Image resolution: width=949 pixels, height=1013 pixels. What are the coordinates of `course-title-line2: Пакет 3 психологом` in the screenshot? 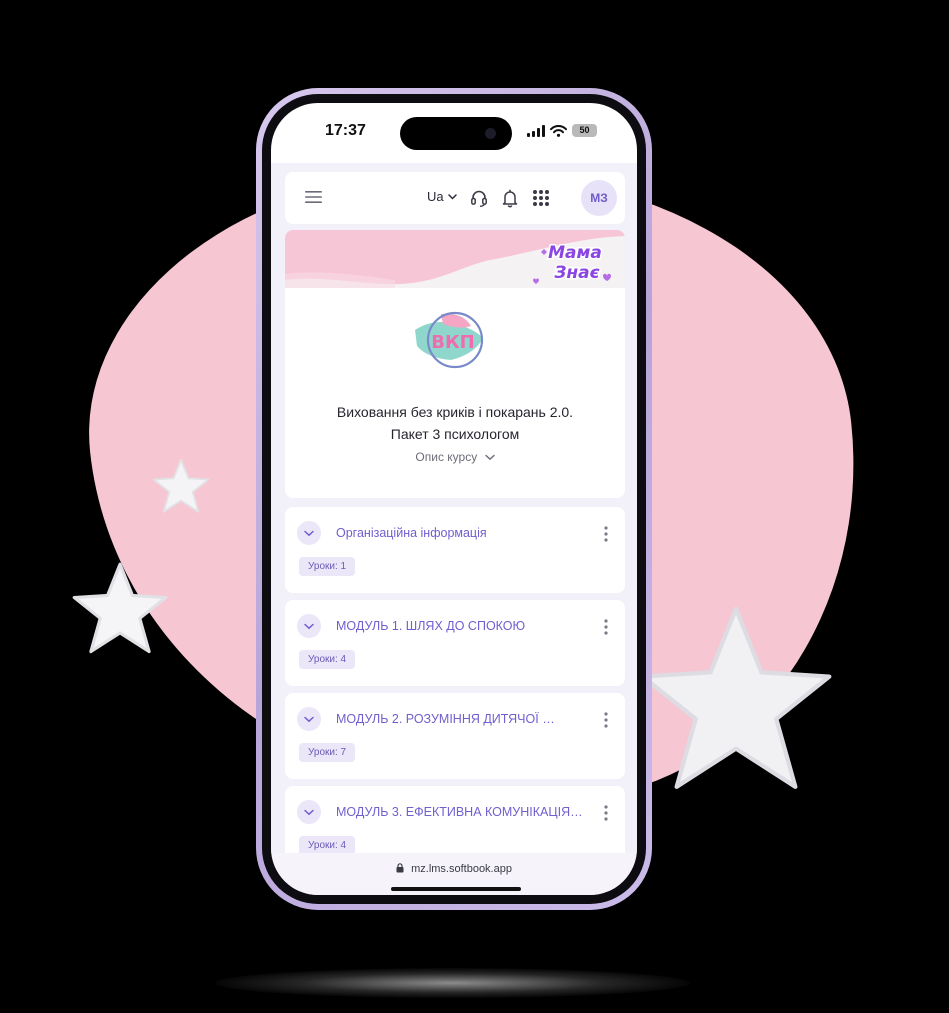 It's located at (455, 434).